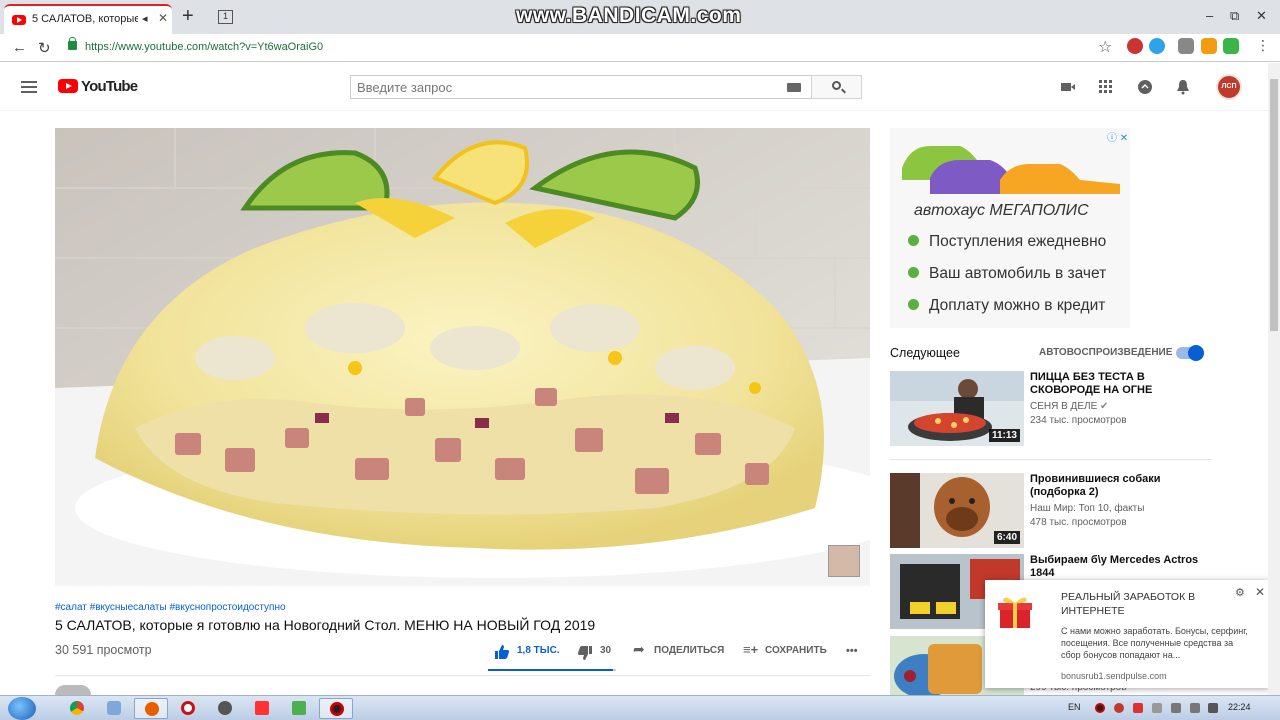 The image size is (1280, 720). What do you see at coordinates (188, 16) in the screenshot?
I see `new-tab-button: +` at bounding box center [188, 16].